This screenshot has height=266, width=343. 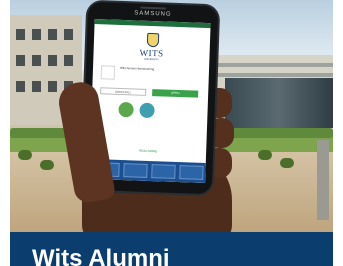 What do you see at coordinates (153, 40) in the screenshot?
I see `wits-shield-icon` at bounding box center [153, 40].